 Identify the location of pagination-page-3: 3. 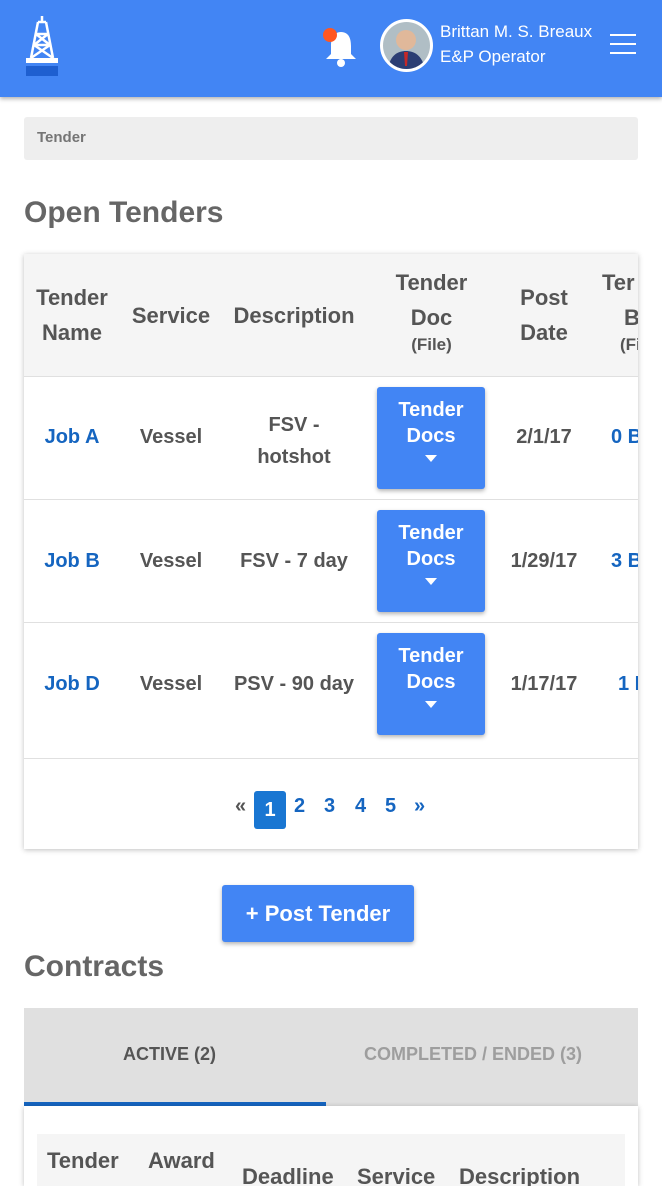
(329, 806).